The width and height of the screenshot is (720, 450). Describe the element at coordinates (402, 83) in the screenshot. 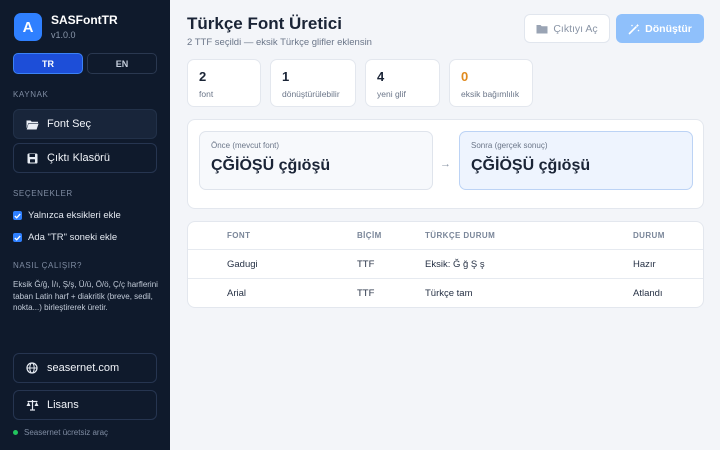

I see `stat-new-glyphs: 4 yeni glif` at that location.